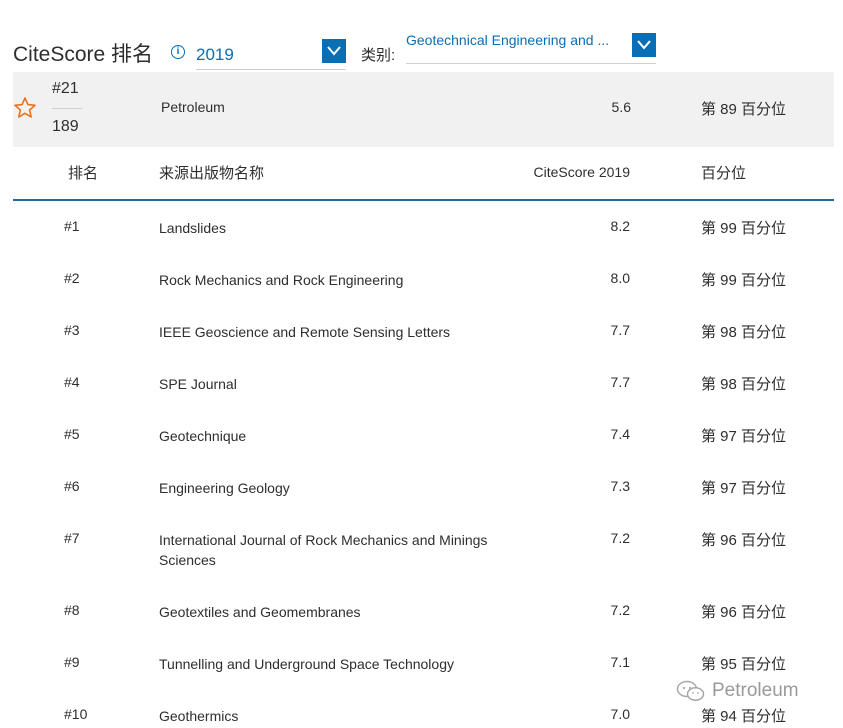 The width and height of the screenshot is (843, 728). I want to click on row-rank: #10, so click(76, 714).